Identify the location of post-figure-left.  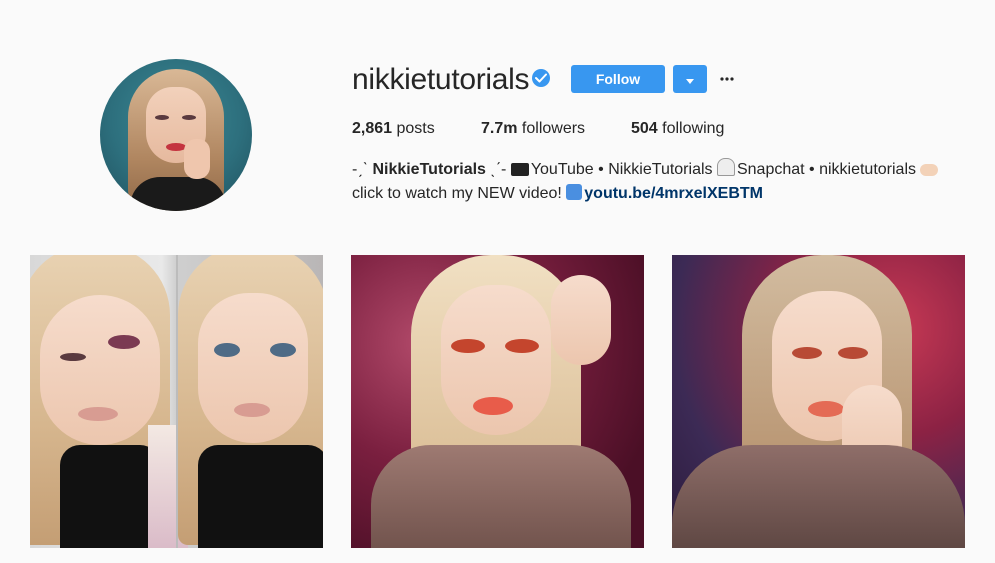
(109, 401).